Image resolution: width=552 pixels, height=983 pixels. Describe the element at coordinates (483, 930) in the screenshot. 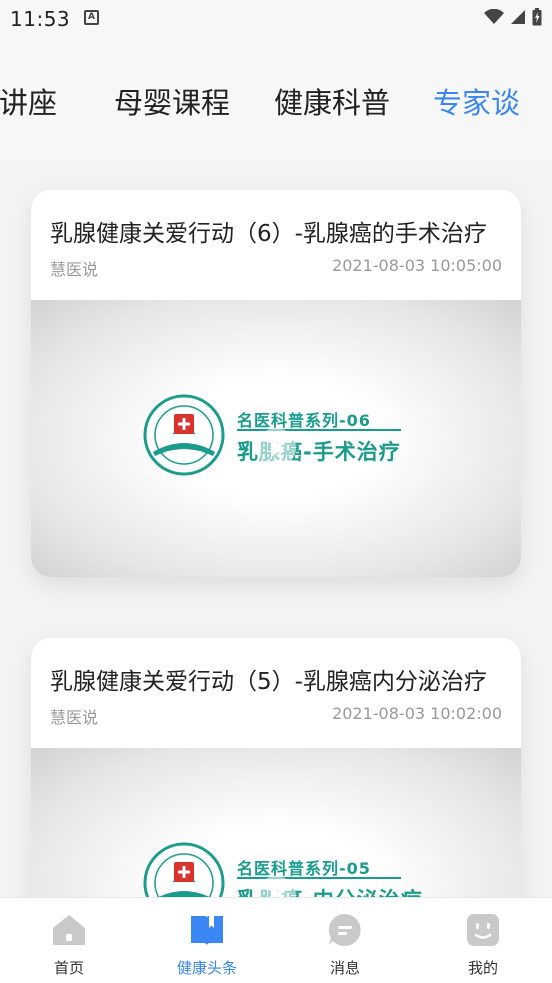

I see `profile-icon` at that location.